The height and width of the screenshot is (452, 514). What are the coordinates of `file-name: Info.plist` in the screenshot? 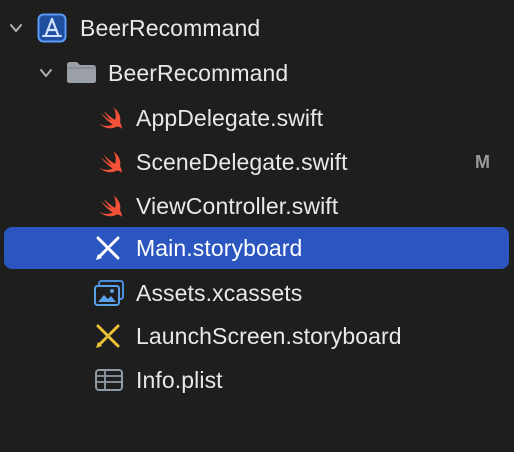 It's located at (179, 380).